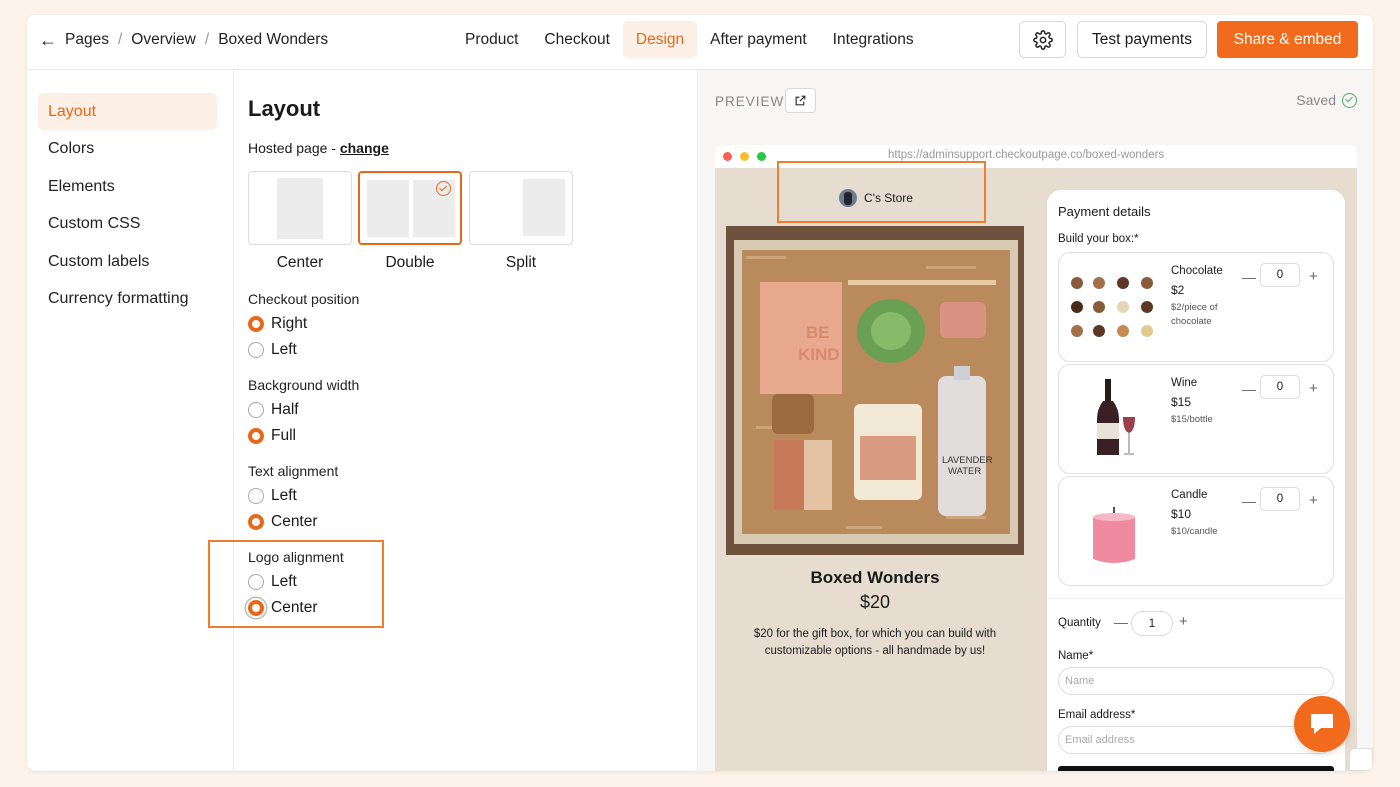 The width and height of the screenshot is (1400, 787). I want to click on sidebar-item-colors: Colors, so click(127, 148).